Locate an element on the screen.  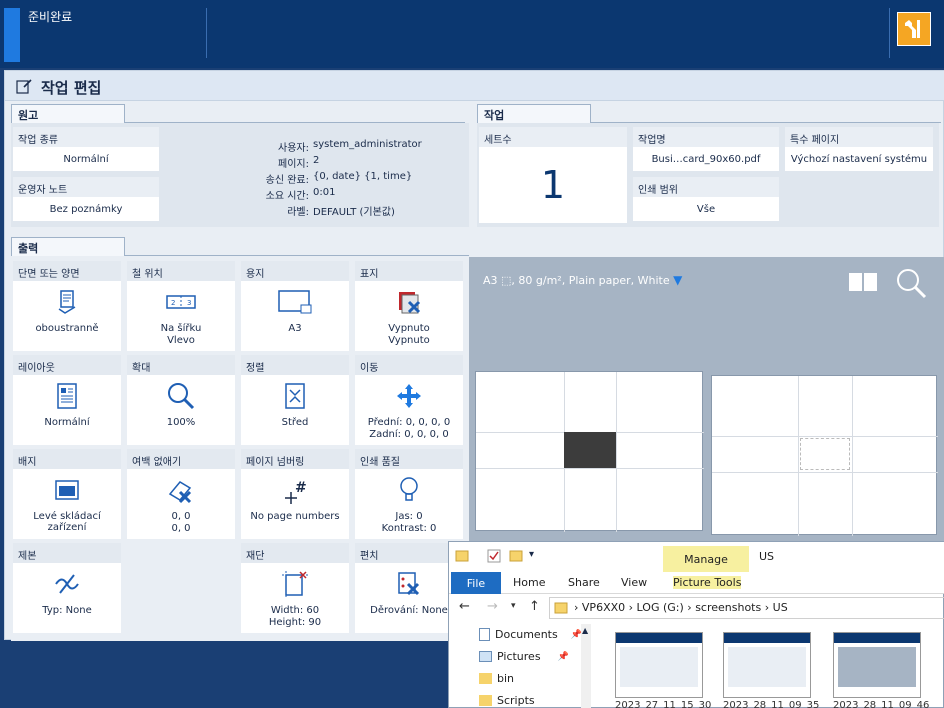
zoom-tile: 100% is located at coordinates (181, 410).